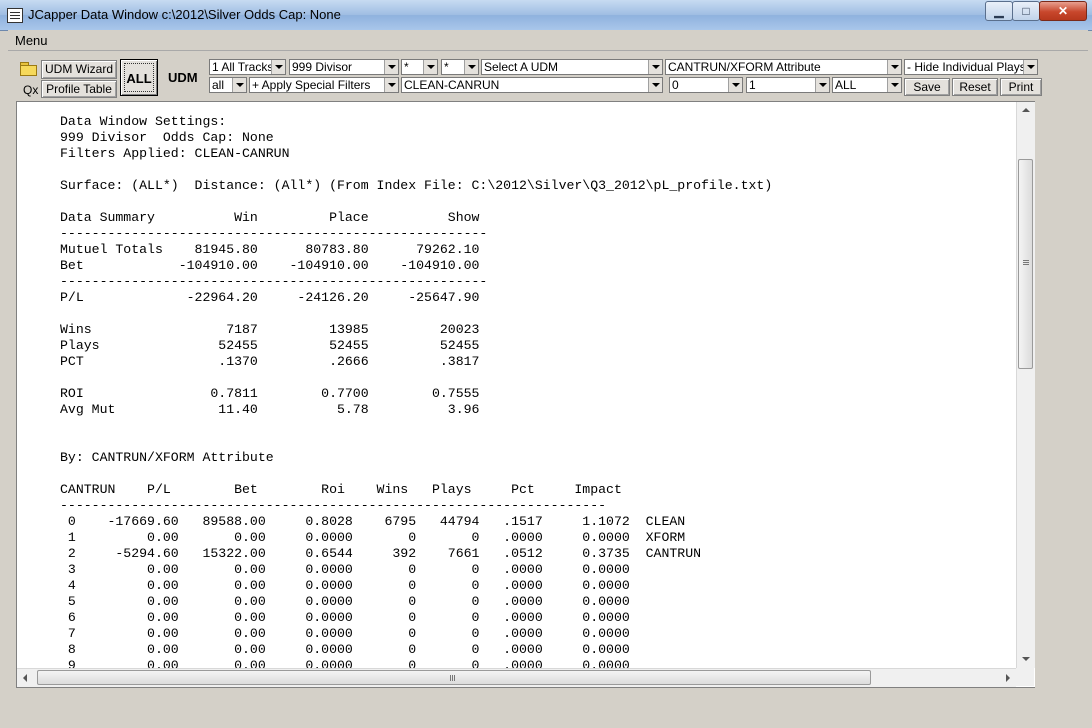  What do you see at coordinates (548, 40) in the screenshot?
I see `menu-bar: Menu` at bounding box center [548, 40].